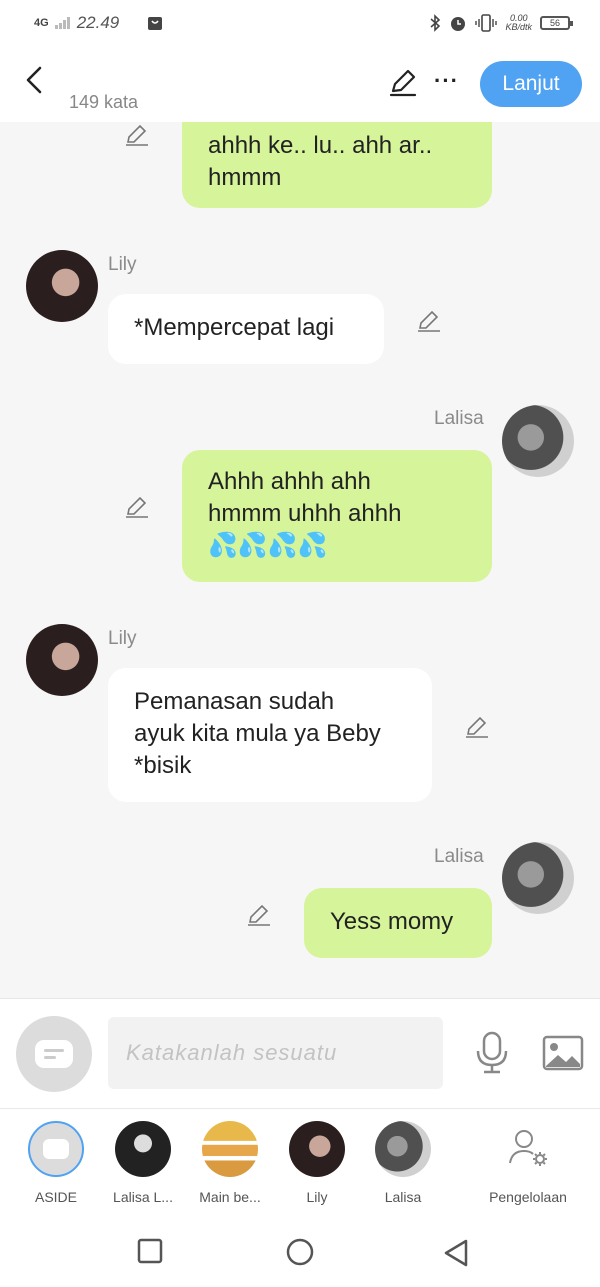  I want to click on message-line: hmmm, so click(245, 177).